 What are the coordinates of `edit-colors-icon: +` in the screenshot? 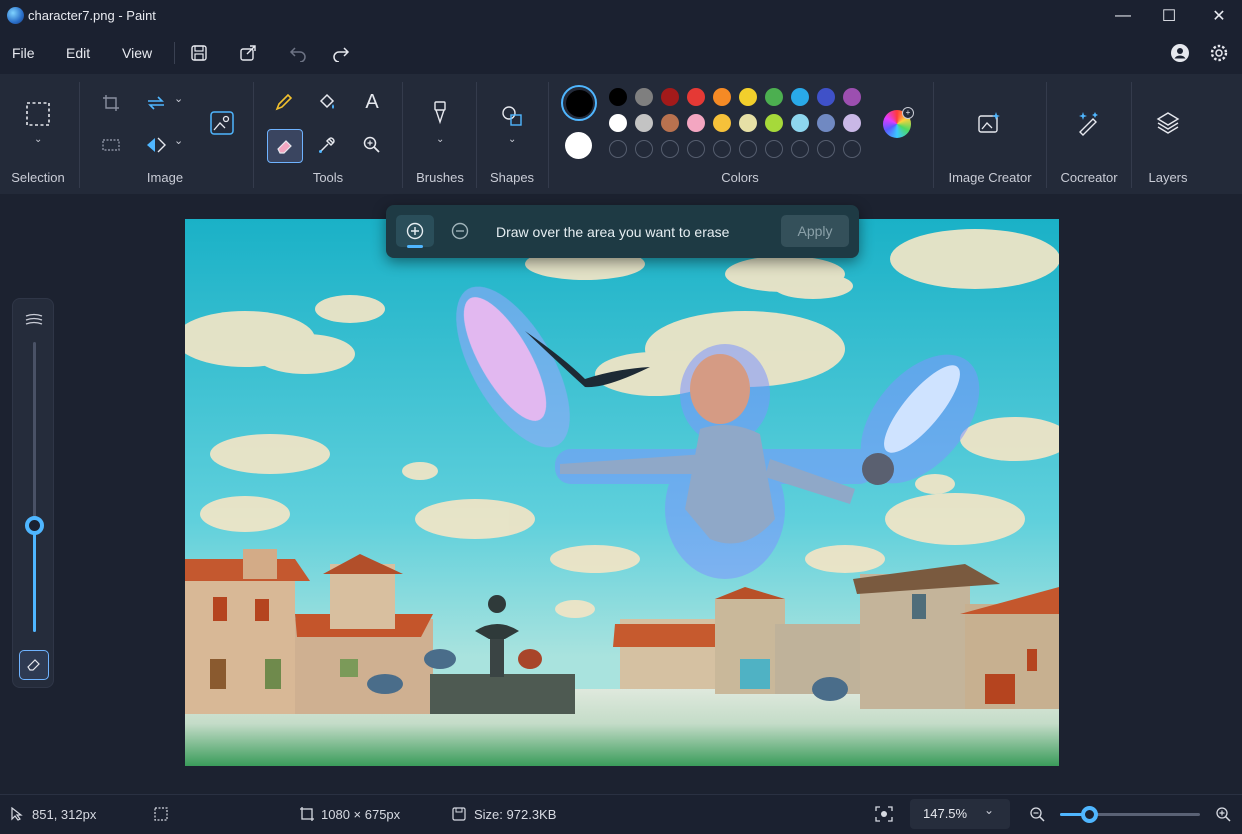 It's located at (898, 122).